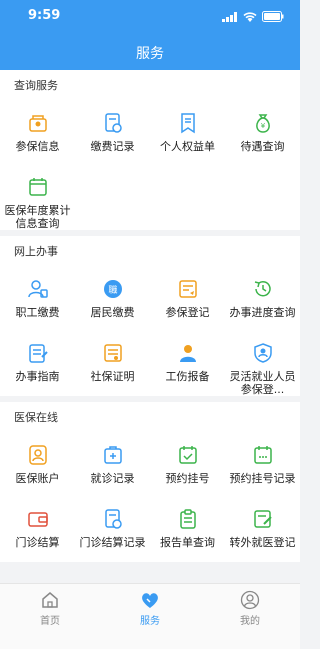  Describe the element at coordinates (150, 600) in the screenshot. I see `heart-icon` at that location.